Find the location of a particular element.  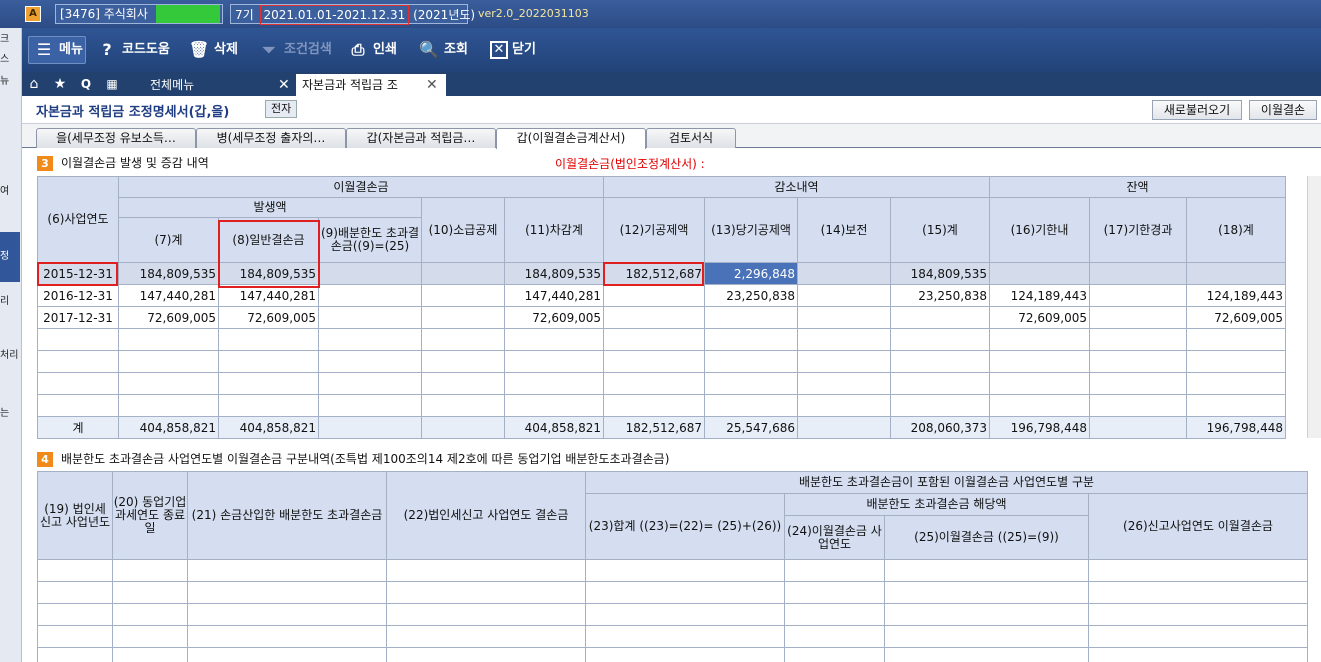

side-item-selected: 정 is located at coordinates (10, 257).